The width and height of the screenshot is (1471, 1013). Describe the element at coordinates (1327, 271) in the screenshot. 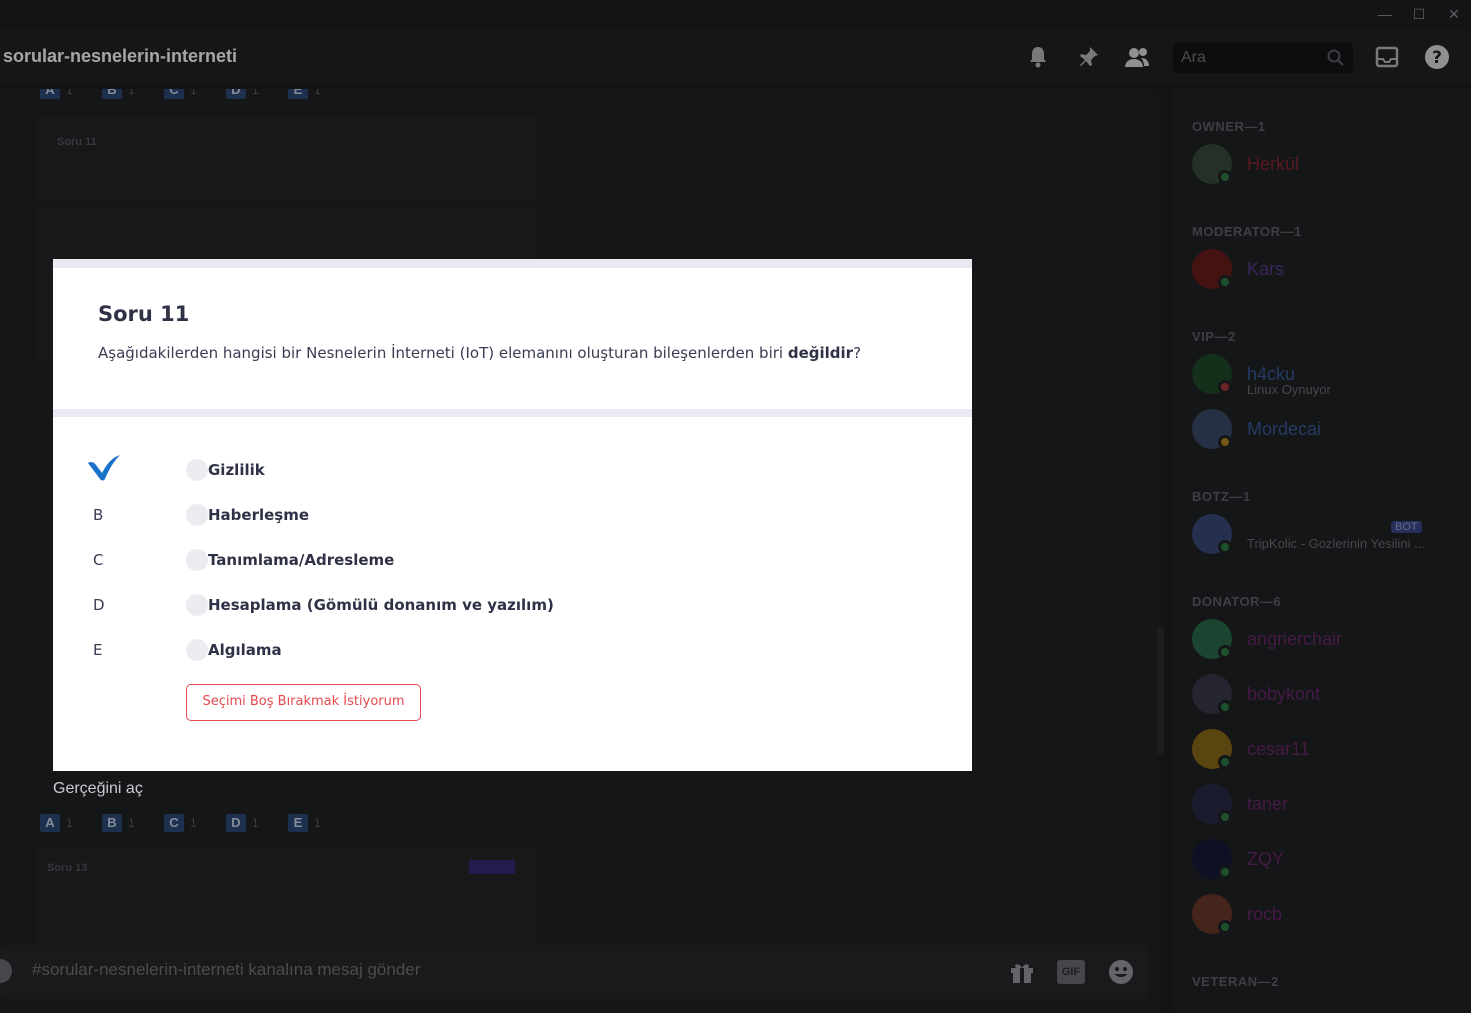

I see `member-item: Kars` at that location.